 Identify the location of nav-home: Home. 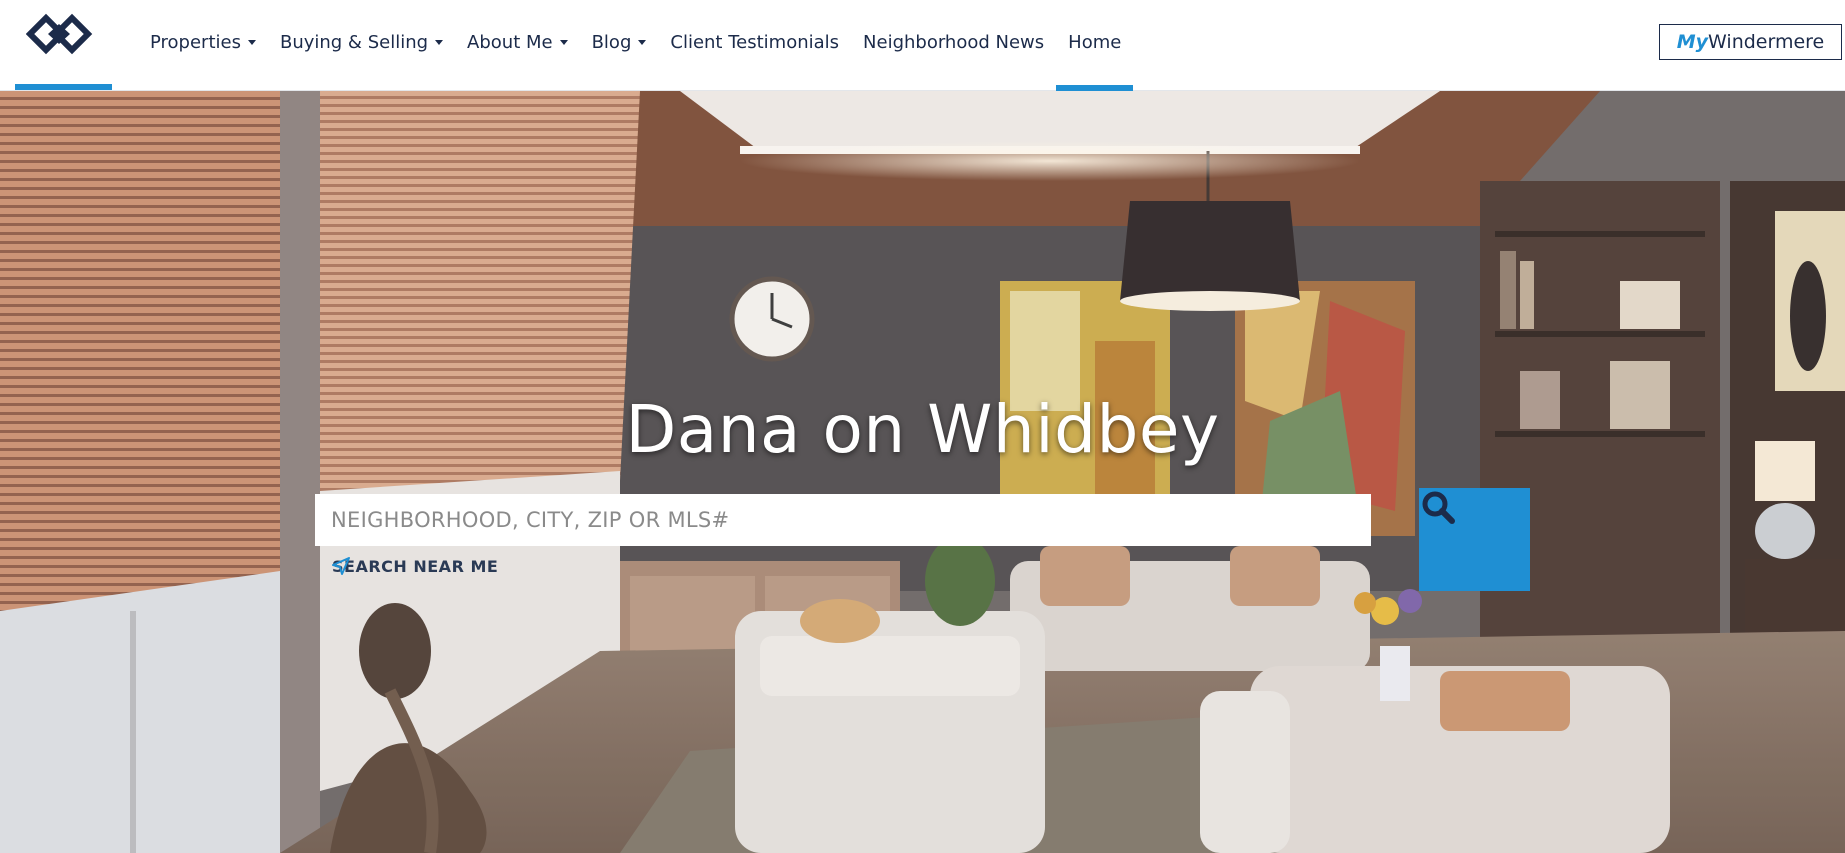
(1095, 45).